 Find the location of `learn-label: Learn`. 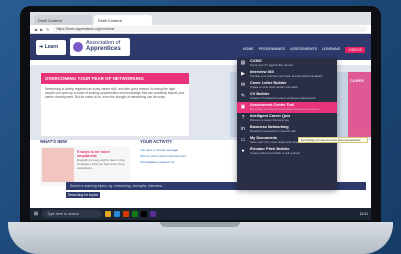

learn-label: Learn is located at coordinates (51, 47).